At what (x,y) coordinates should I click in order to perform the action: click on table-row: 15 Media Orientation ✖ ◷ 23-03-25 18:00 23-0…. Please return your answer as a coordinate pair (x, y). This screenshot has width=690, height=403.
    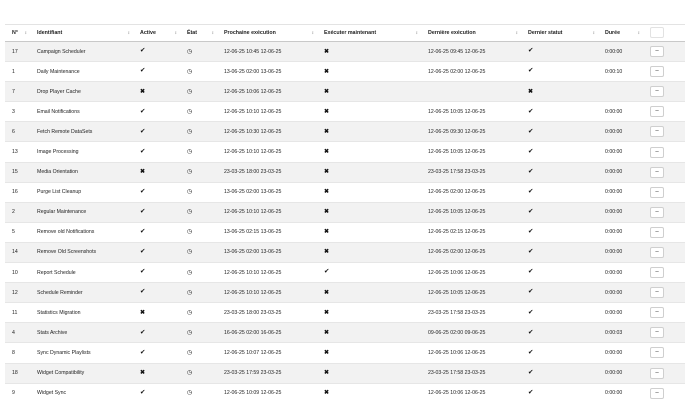
    Looking at the image, I should click on (345, 172).